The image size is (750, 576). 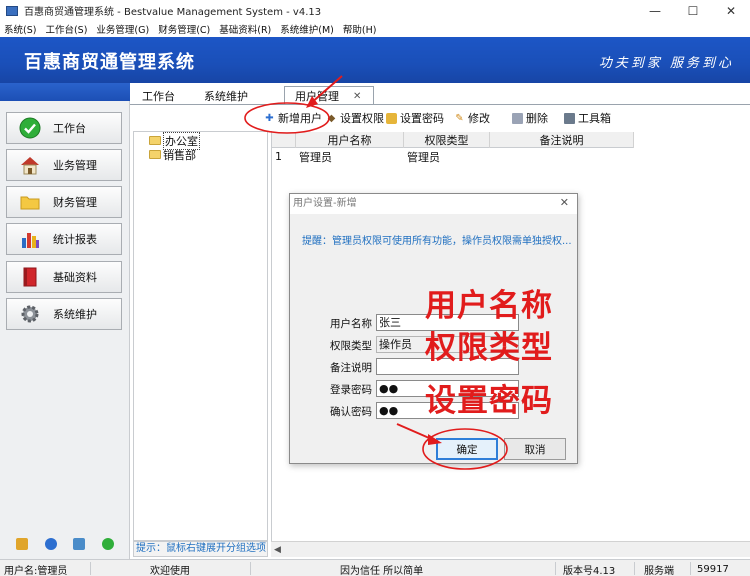 I want to click on menu-maintenance: 系统维护(M), so click(x=307, y=29).